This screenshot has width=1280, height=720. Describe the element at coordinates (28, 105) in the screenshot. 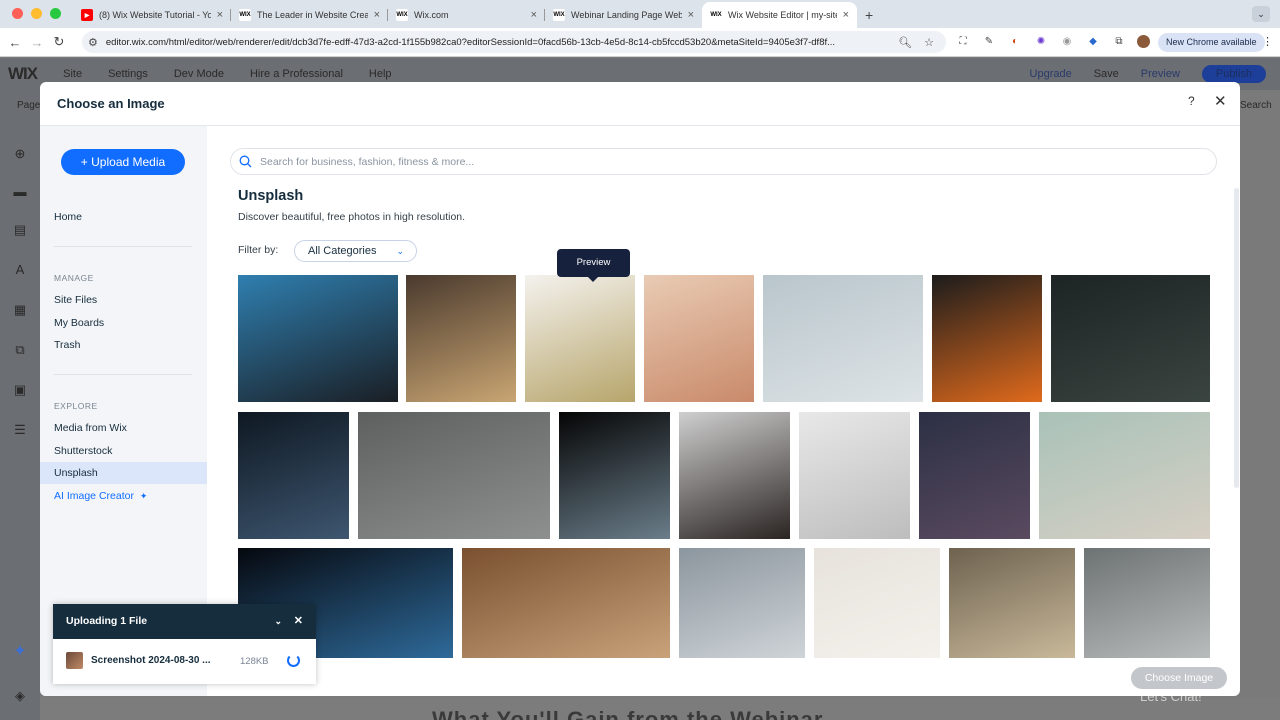

I see `page-selector-label: Page` at that location.